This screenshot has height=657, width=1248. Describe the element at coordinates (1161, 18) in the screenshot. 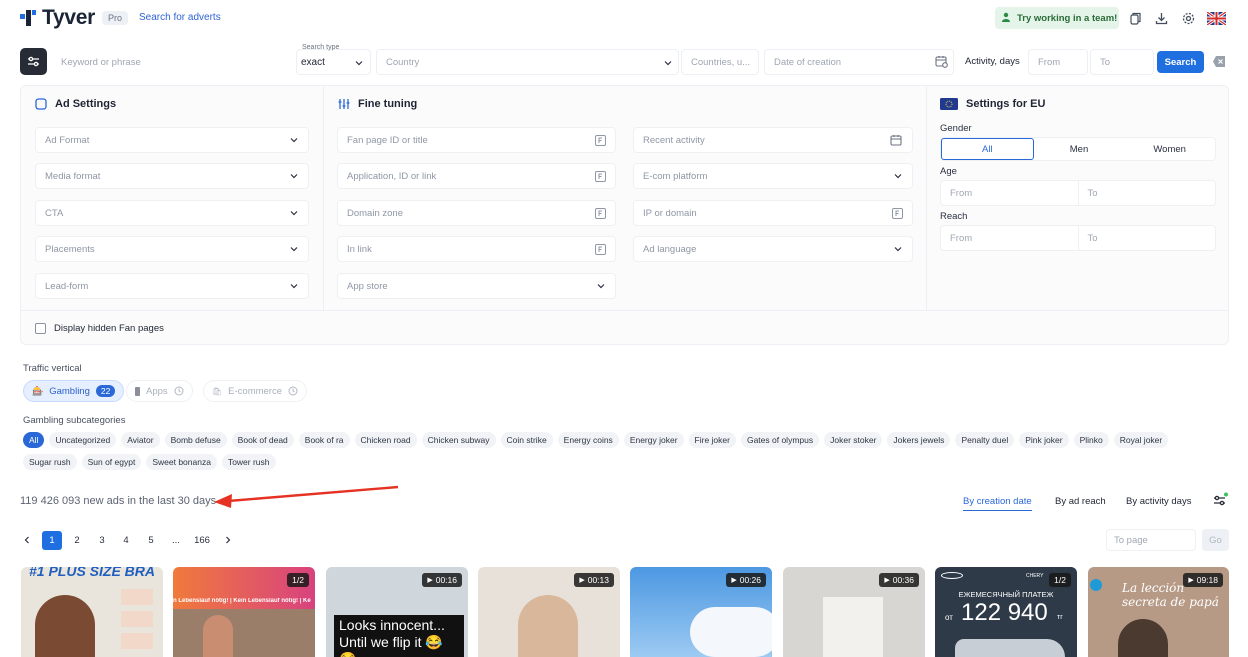

I see `download-icon` at that location.